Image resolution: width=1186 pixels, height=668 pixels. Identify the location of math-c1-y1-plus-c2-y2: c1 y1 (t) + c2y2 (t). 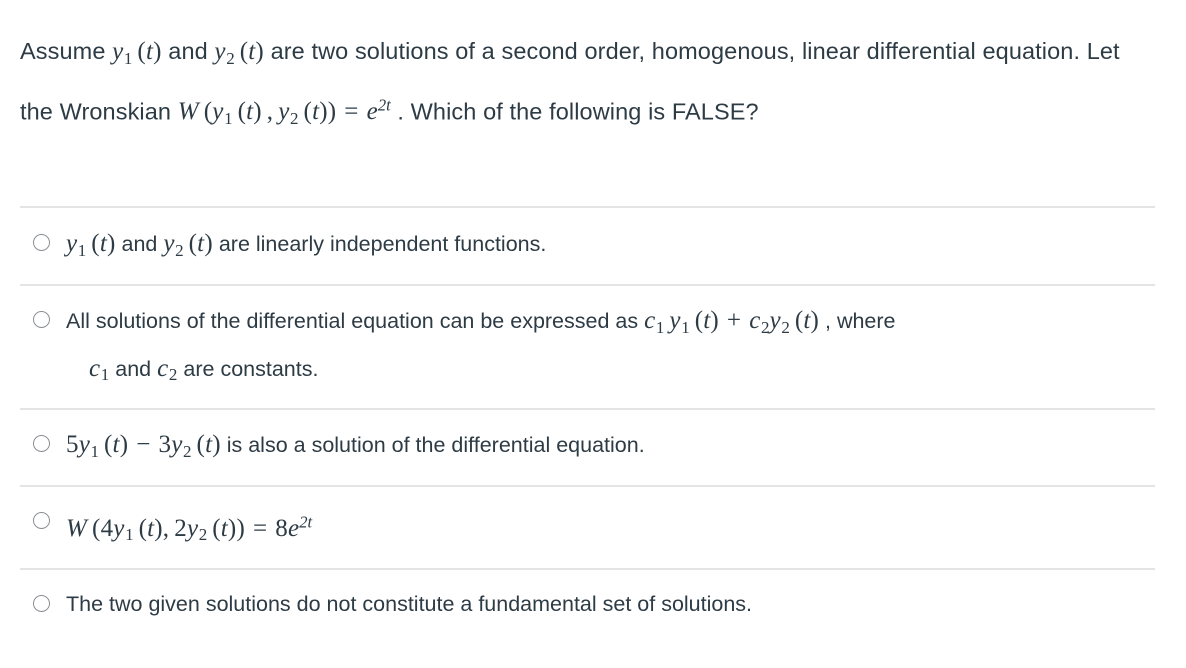
(732, 321).